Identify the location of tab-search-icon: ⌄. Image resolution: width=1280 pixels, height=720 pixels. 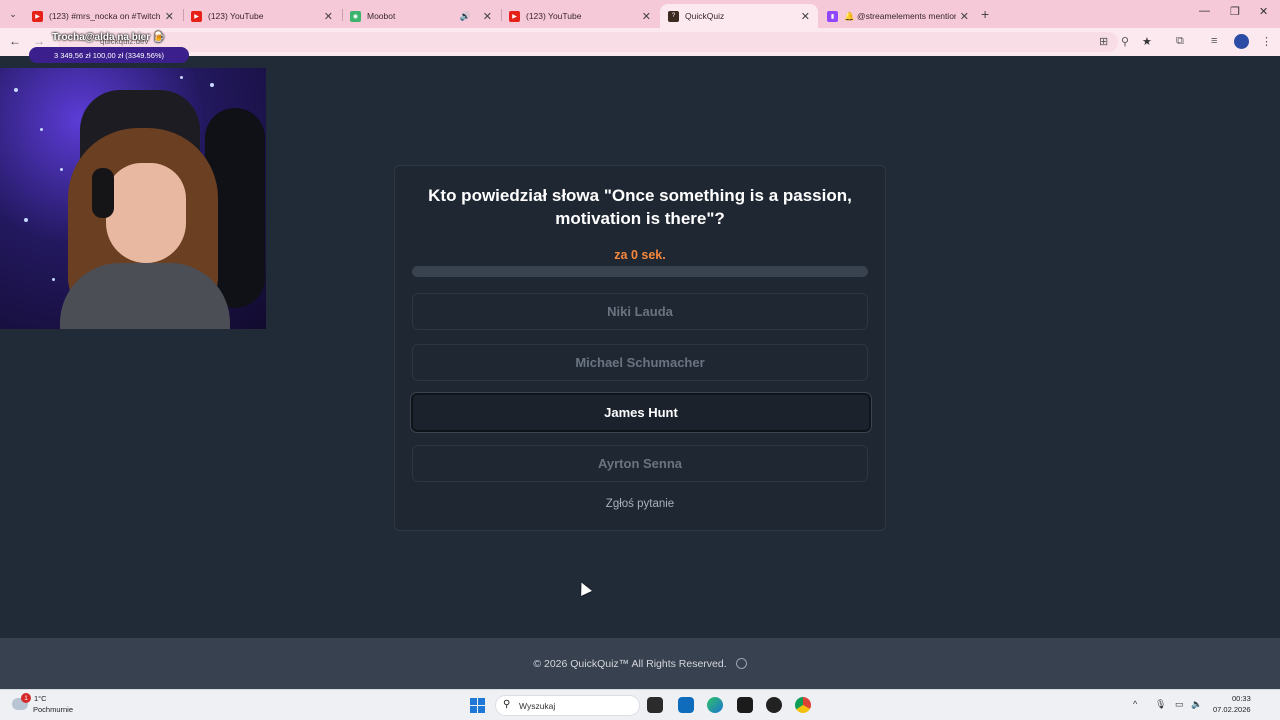
(13, 14).